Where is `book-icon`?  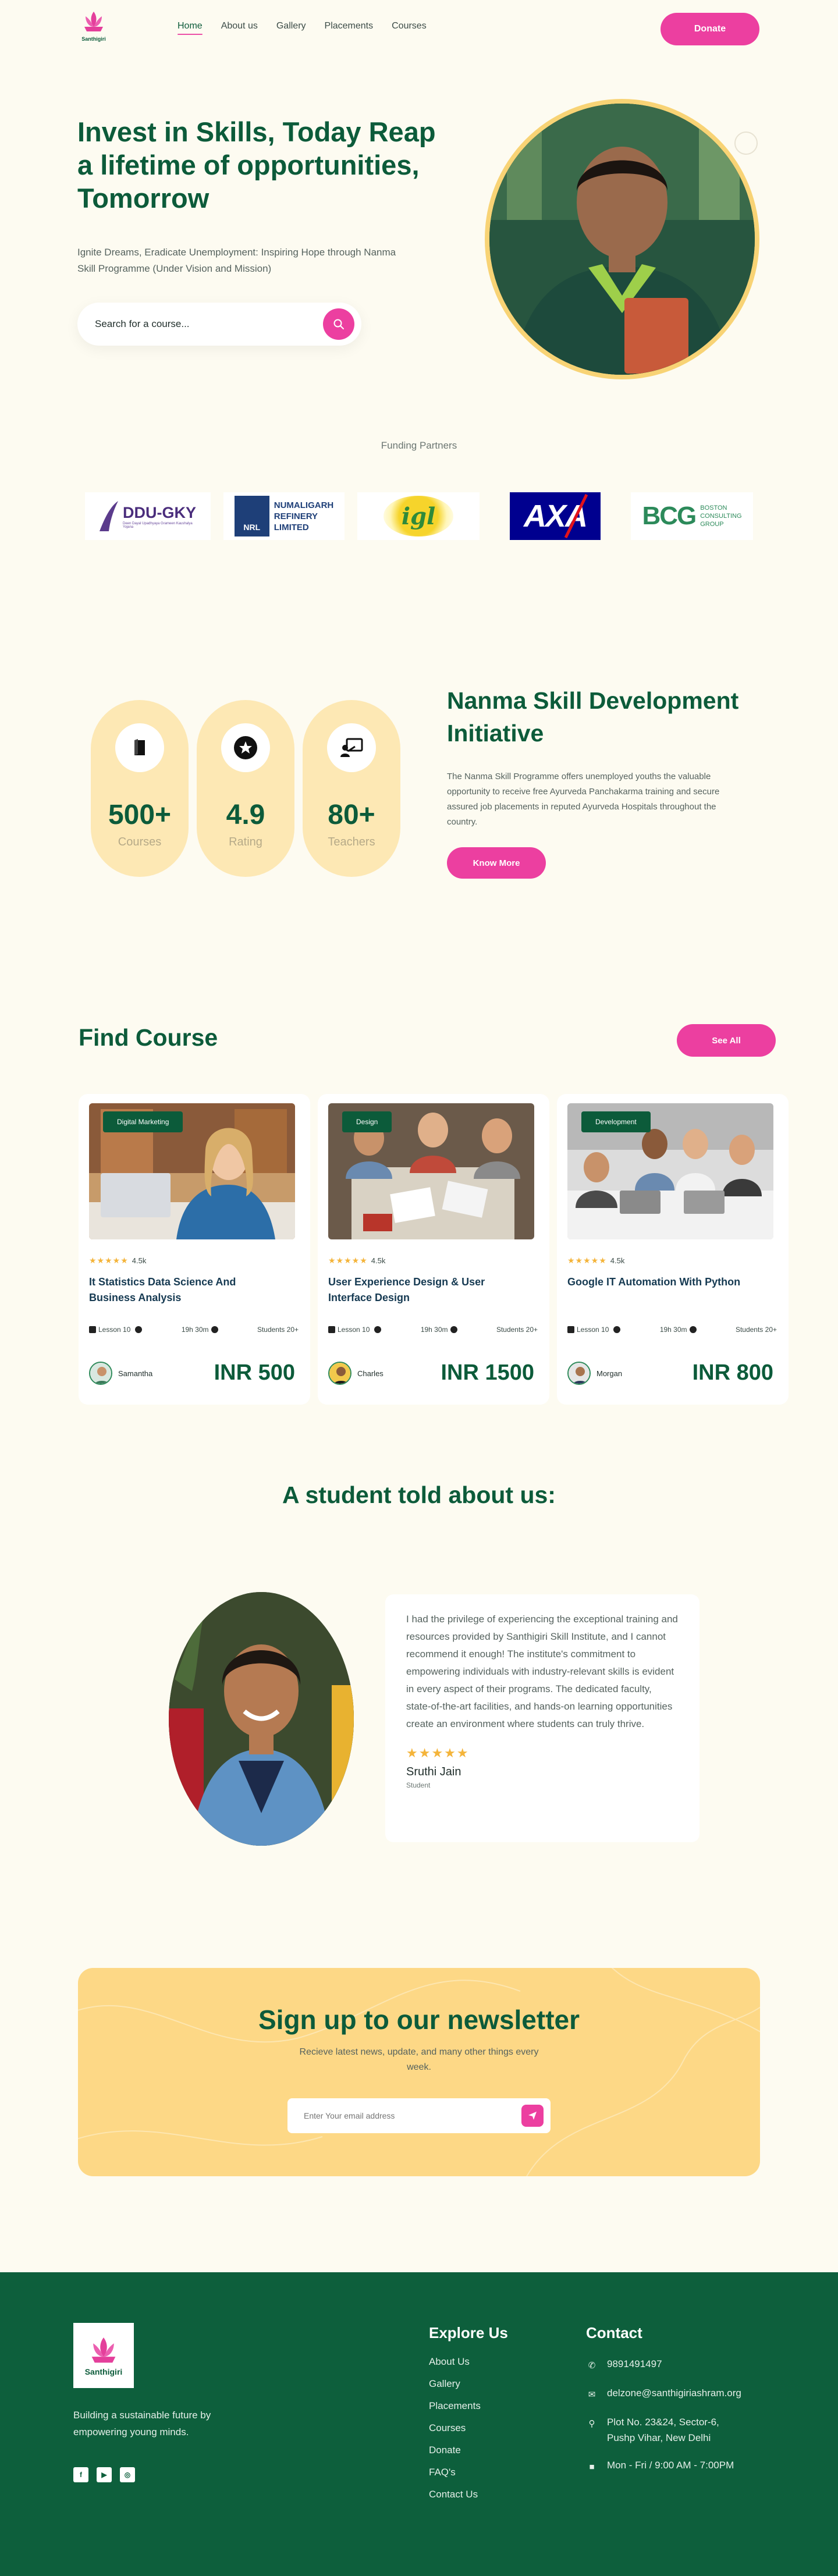 book-icon is located at coordinates (139, 748).